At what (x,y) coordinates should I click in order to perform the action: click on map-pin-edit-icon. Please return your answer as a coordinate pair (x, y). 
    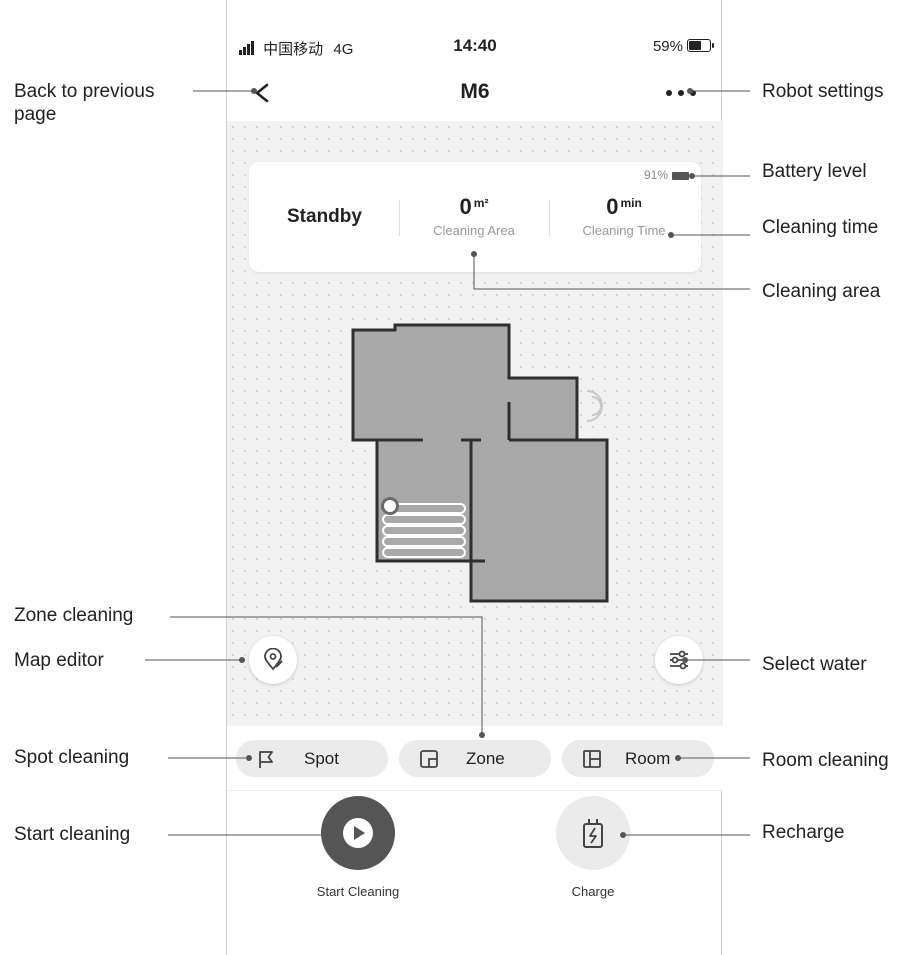
    Looking at the image, I should click on (273, 659).